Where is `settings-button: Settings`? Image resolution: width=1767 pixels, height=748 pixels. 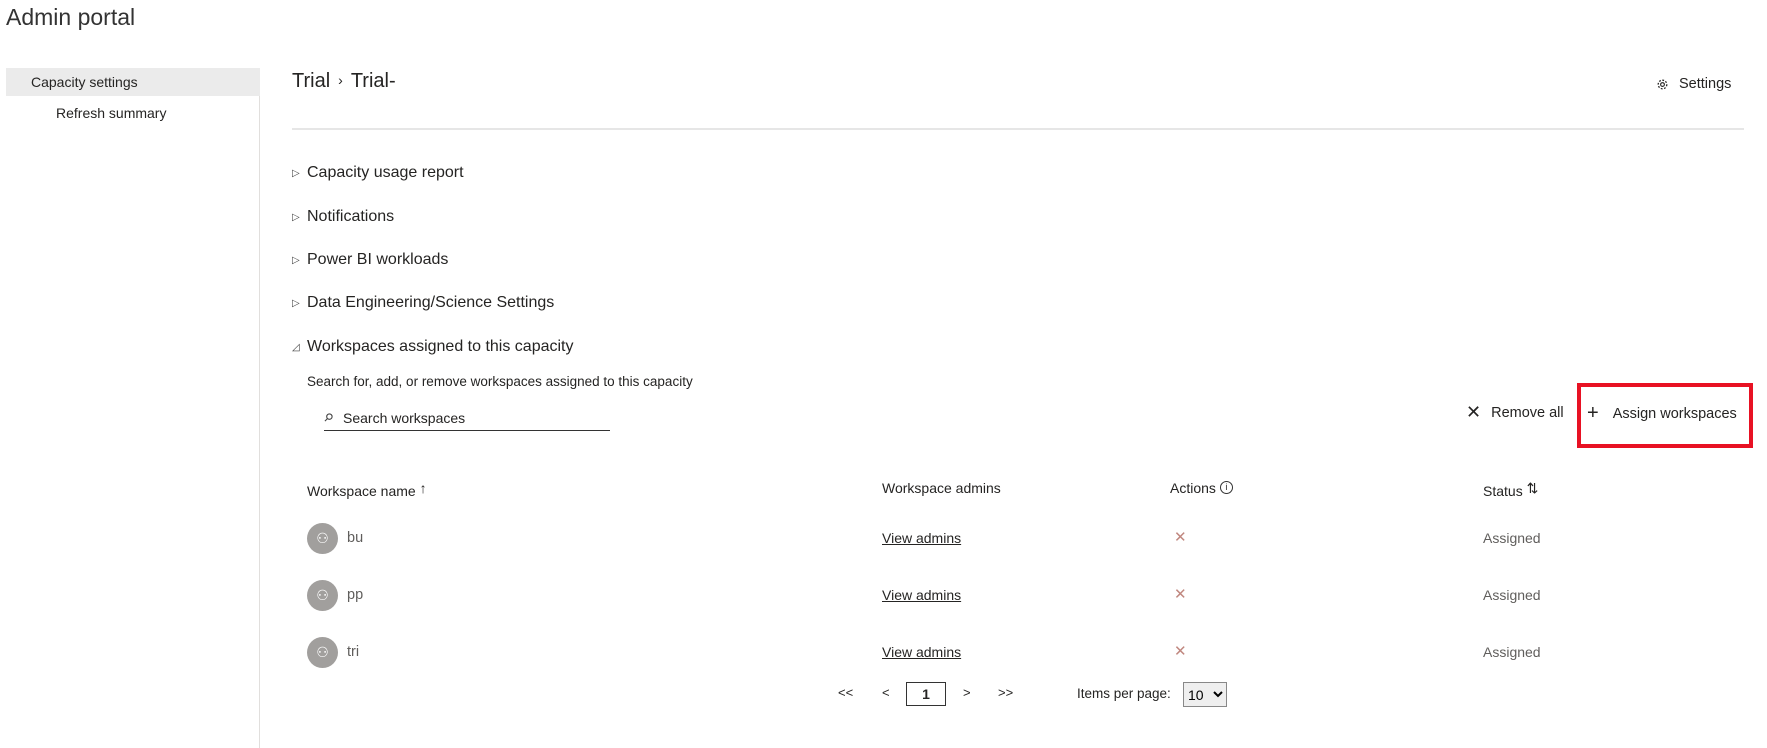 settings-button: Settings is located at coordinates (1693, 84).